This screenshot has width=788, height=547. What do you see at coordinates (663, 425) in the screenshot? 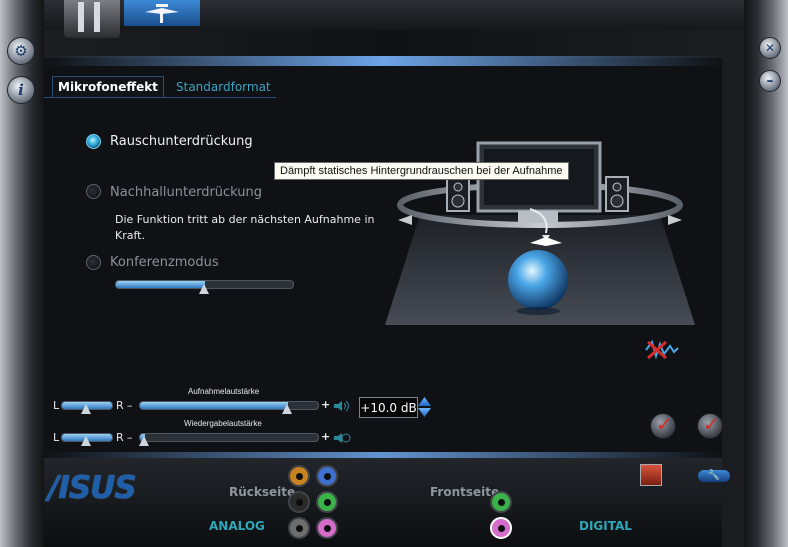
I see `apply-check-icon: ✓` at bounding box center [663, 425].